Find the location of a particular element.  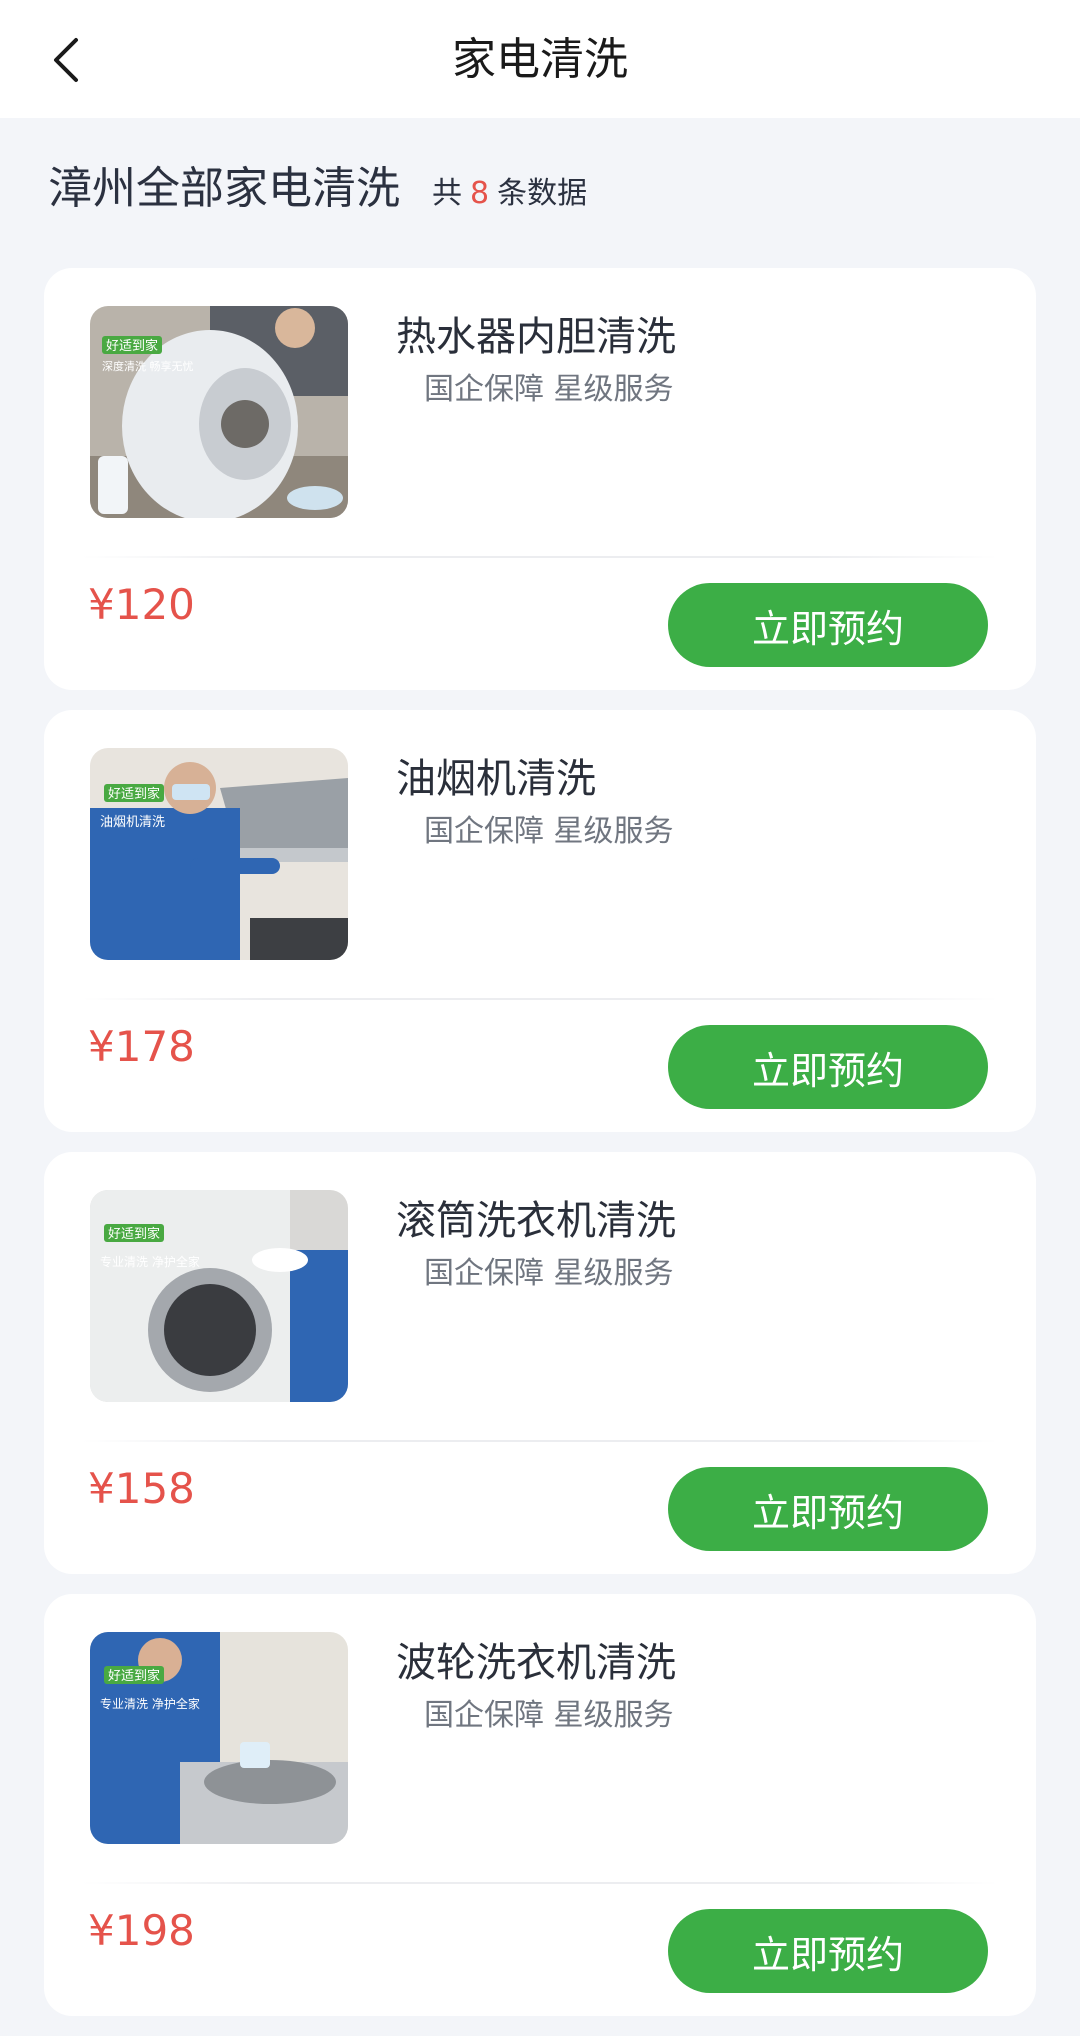

page-title: 家电清洗 is located at coordinates (540, 59).